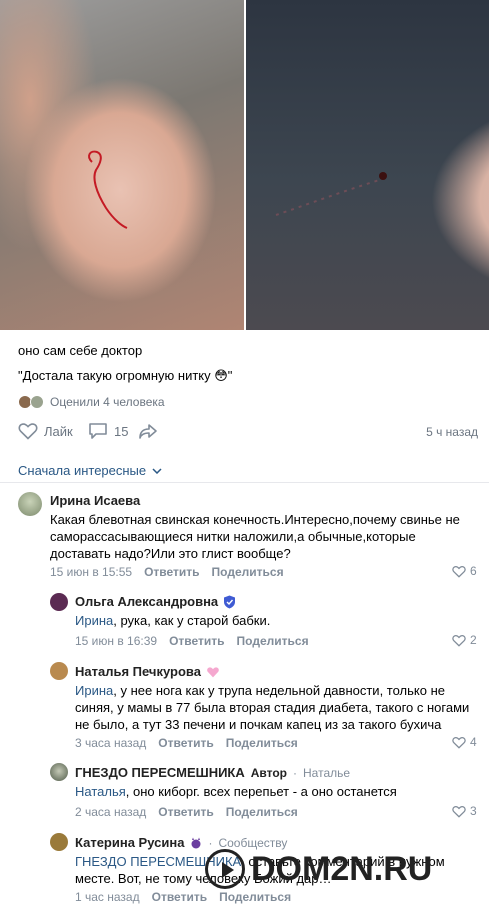 The height and width of the screenshot is (911, 489). Describe the element at coordinates (473, 640) in the screenshot. I see `comment-likes: 2` at that location.